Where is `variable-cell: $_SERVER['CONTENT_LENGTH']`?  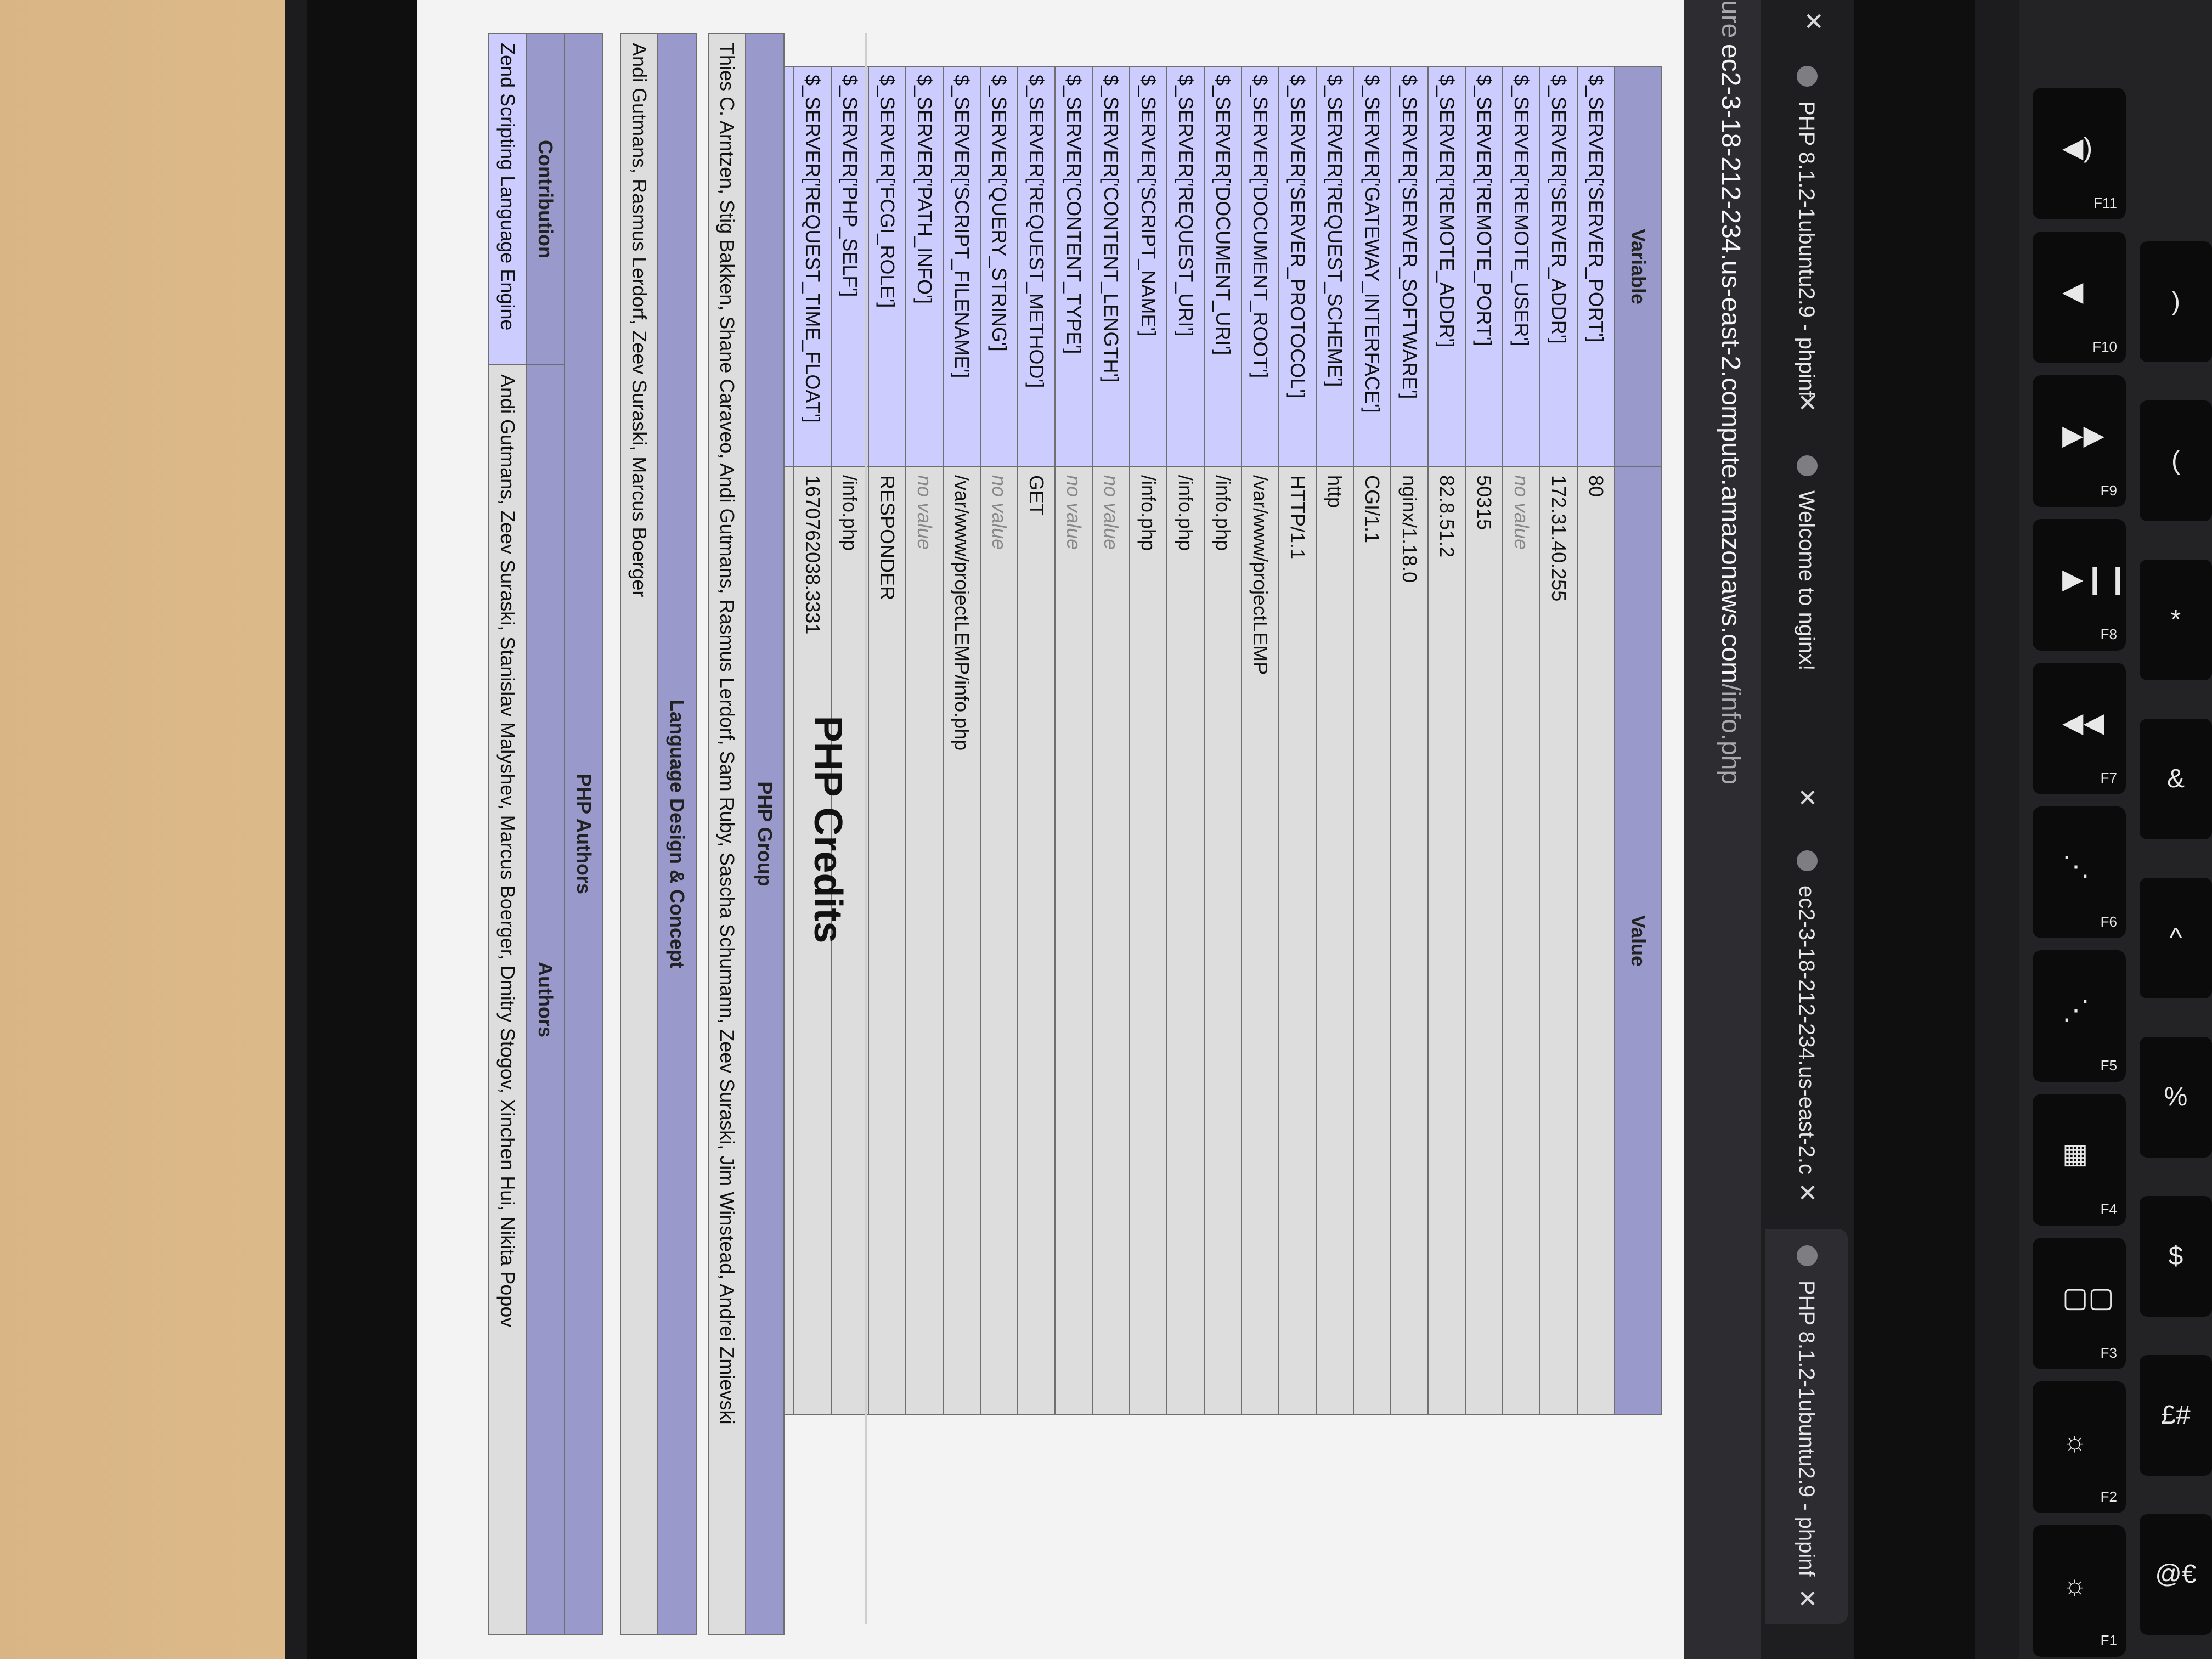
variable-cell: $_SERVER['CONTENT_LENGTH'] is located at coordinates (1111, 266).